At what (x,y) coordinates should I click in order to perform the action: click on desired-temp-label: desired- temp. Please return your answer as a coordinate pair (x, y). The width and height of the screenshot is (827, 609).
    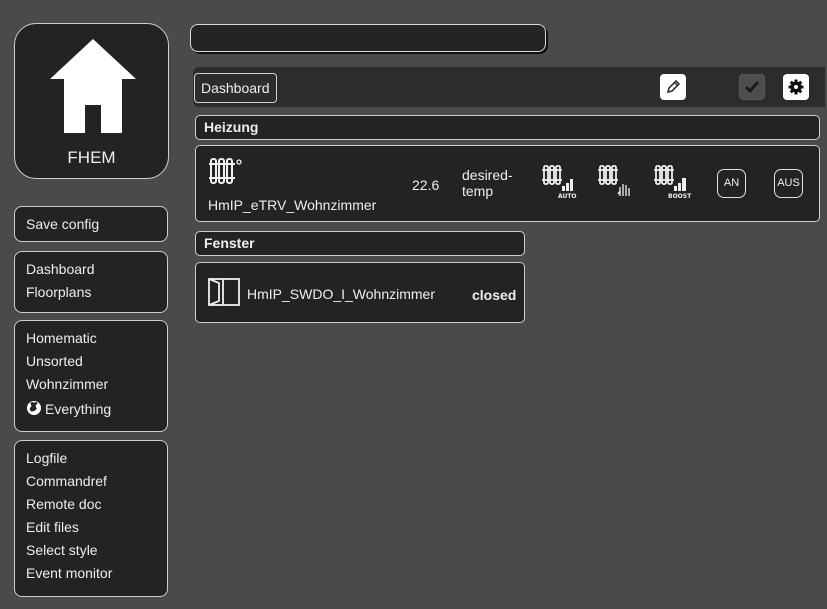
    Looking at the image, I should click on (487, 183).